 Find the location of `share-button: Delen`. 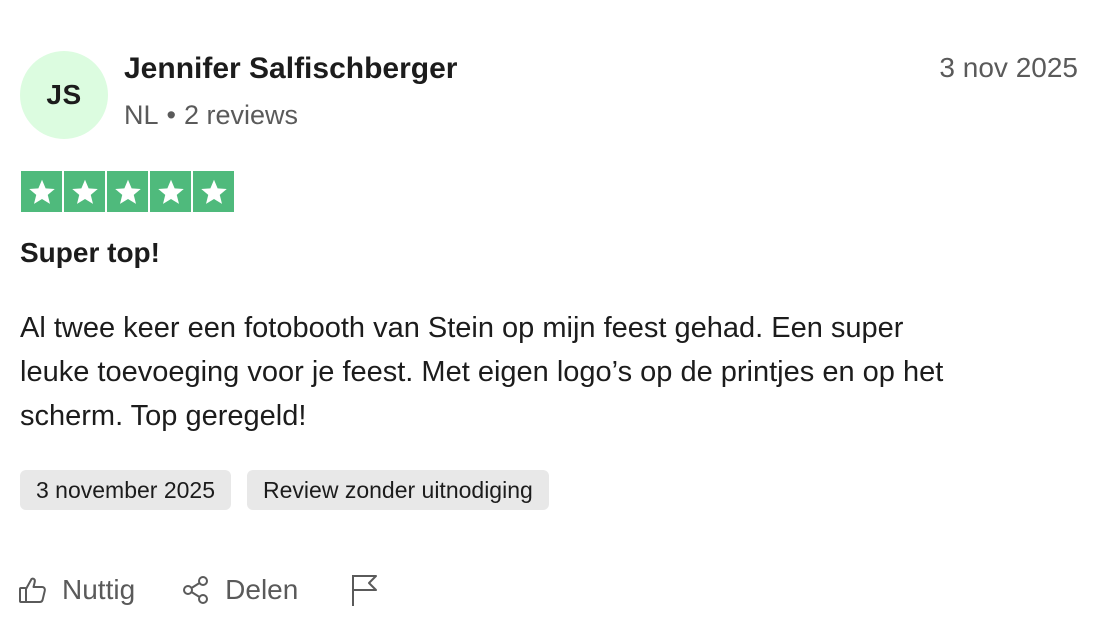

share-button: Delen is located at coordinates (239, 590).